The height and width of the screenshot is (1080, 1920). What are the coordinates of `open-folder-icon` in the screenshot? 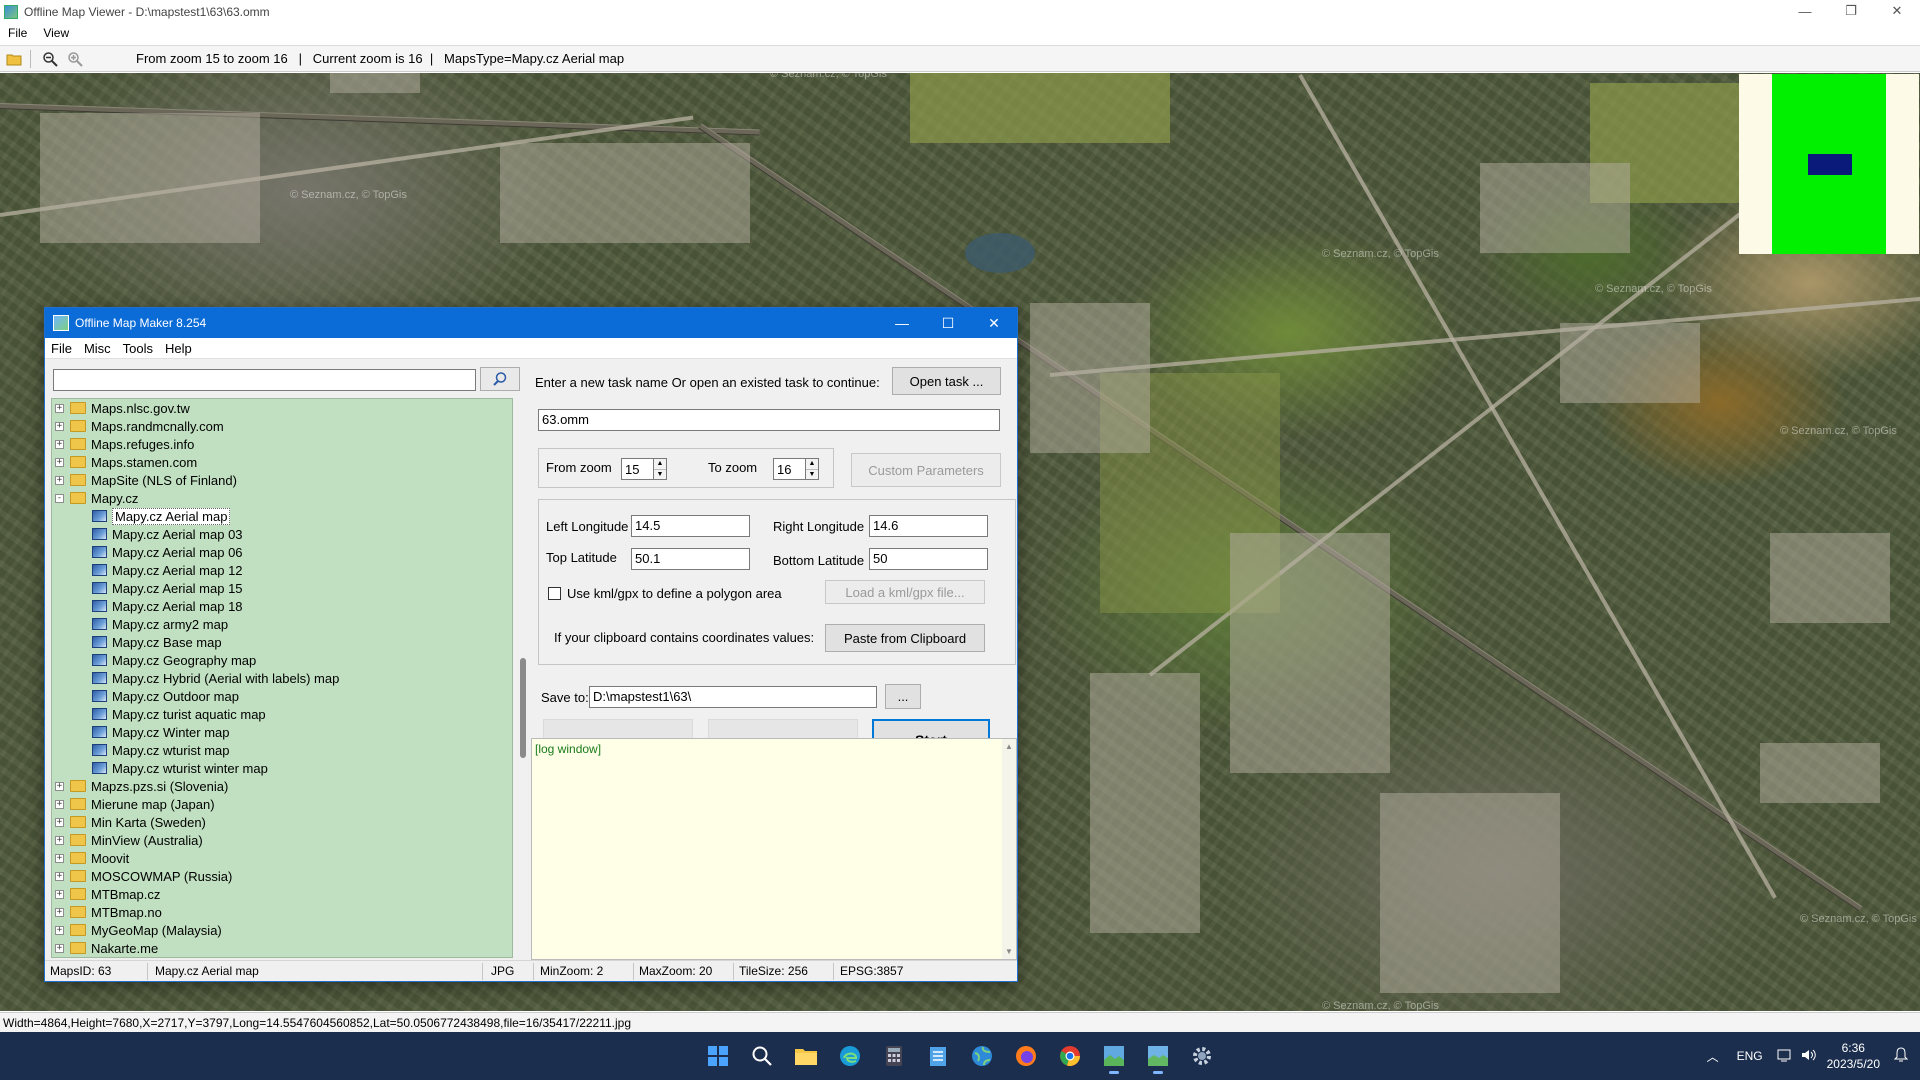 It's located at (14, 59).